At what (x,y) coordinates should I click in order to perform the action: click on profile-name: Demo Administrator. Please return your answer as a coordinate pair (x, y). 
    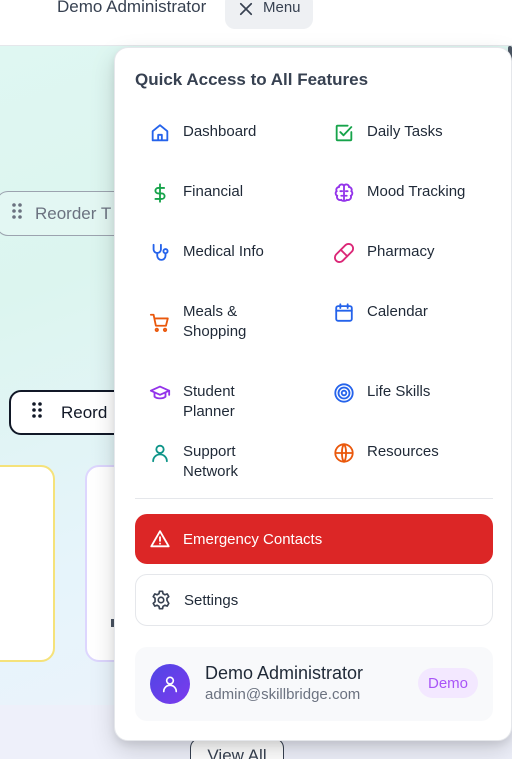
    Looking at the image, I should click on (284, 673).